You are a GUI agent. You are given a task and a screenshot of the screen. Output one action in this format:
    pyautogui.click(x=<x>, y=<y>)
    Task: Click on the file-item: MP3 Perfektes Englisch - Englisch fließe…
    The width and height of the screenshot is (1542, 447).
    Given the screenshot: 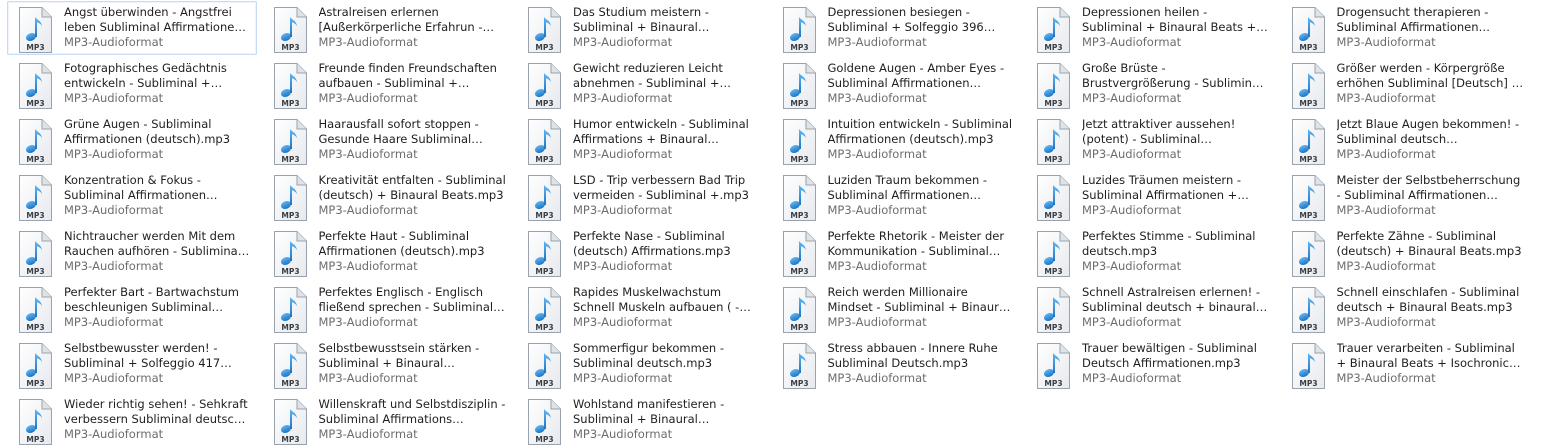 What is the action you would take?
    pyautogui.click(x=387, y=308)
    